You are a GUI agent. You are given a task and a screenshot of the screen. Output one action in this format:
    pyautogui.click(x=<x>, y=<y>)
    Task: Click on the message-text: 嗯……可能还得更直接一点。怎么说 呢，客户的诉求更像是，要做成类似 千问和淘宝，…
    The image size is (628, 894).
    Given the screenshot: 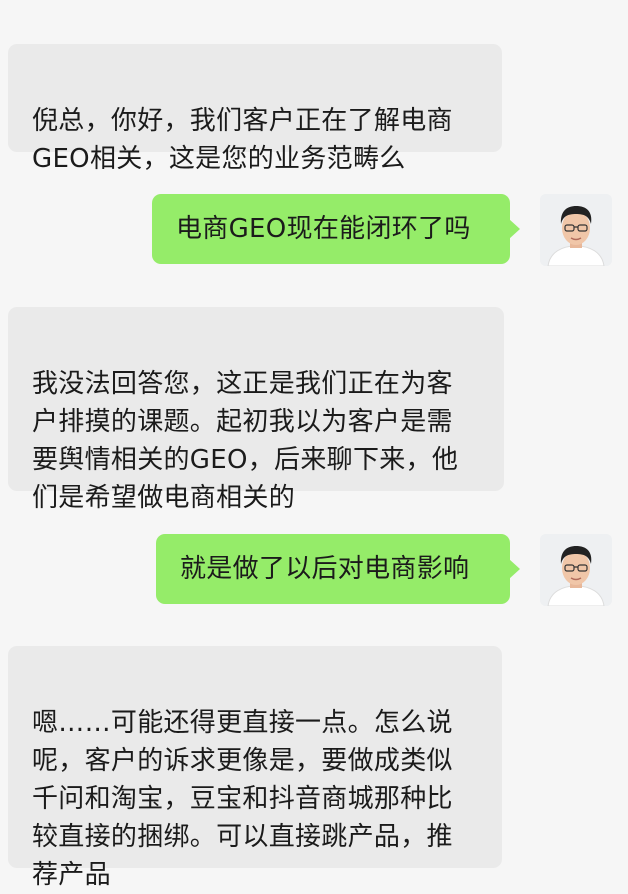 What is the action you would take?
    pyautogui.click(x=242, y=799)
    